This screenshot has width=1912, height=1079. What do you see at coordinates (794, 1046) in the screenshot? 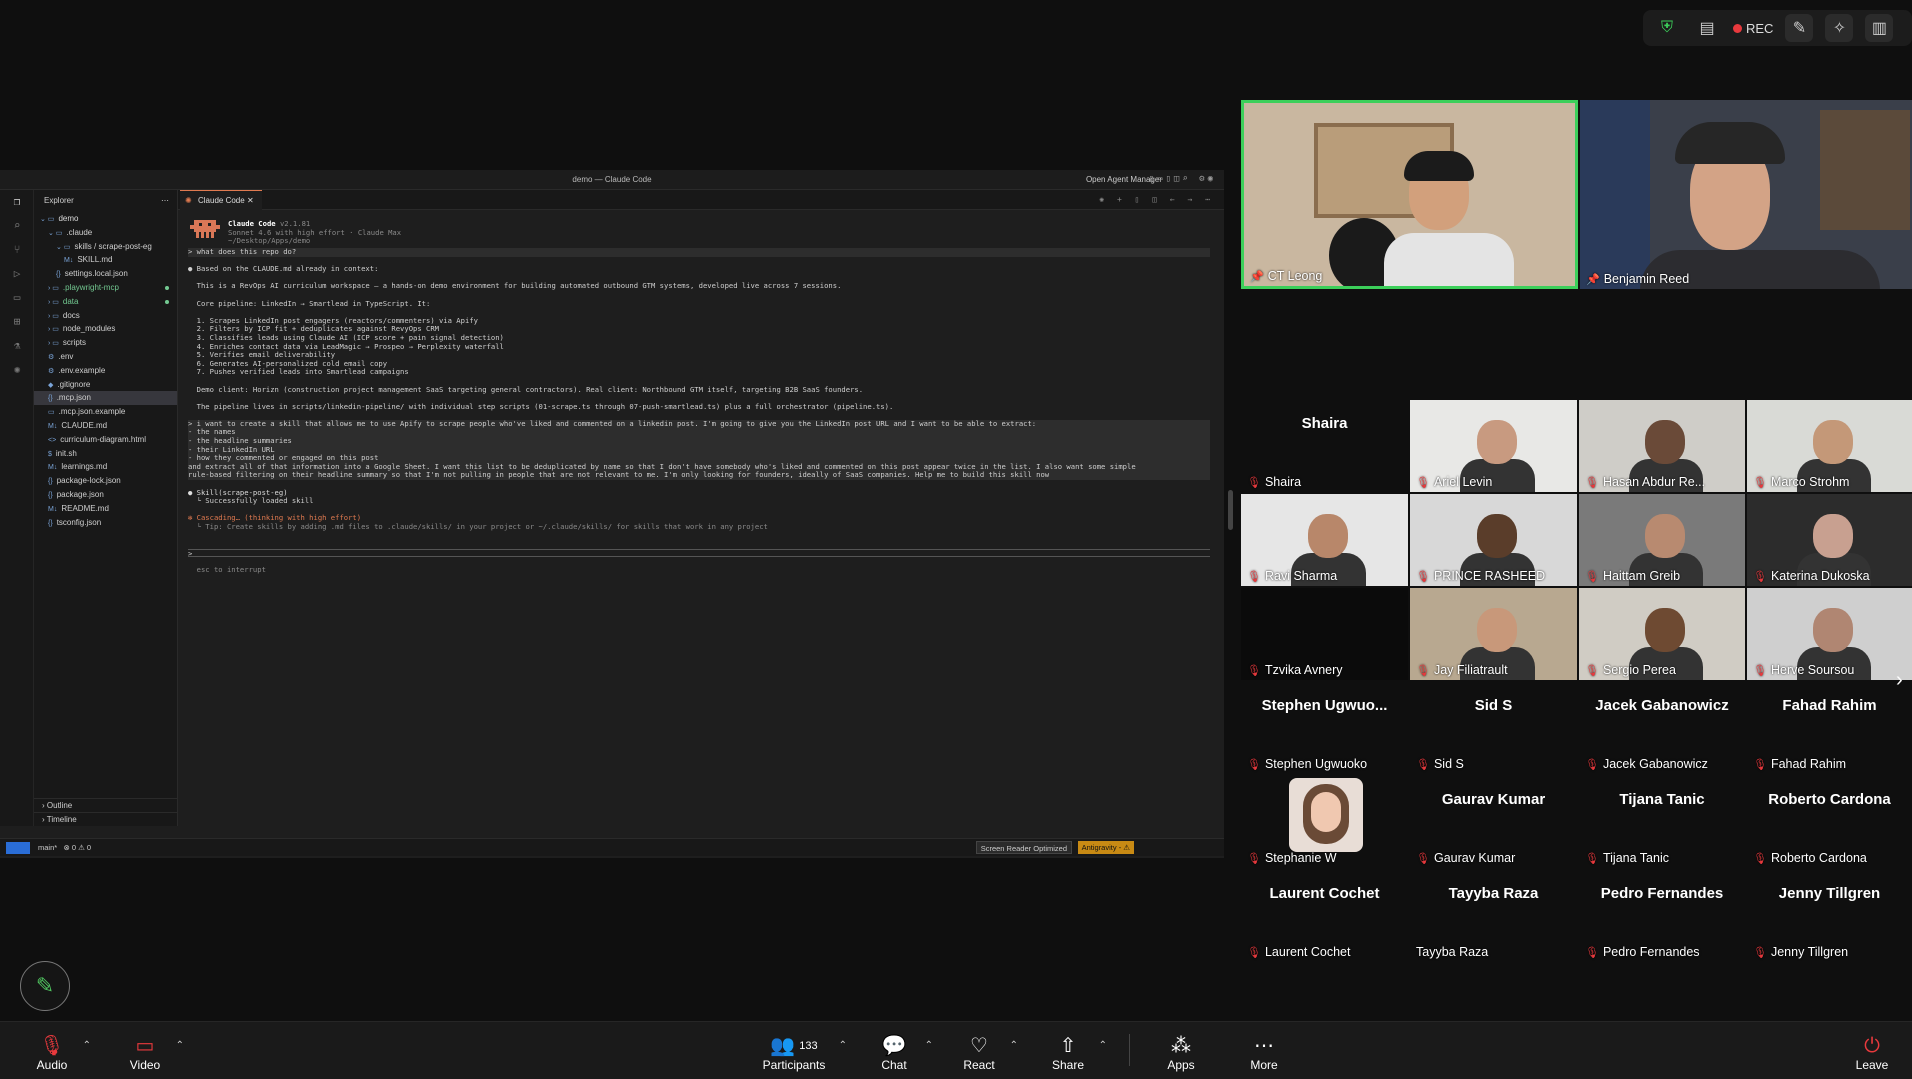
I see `participants-icon: 👥 133` at bounding box center [794, 1046].